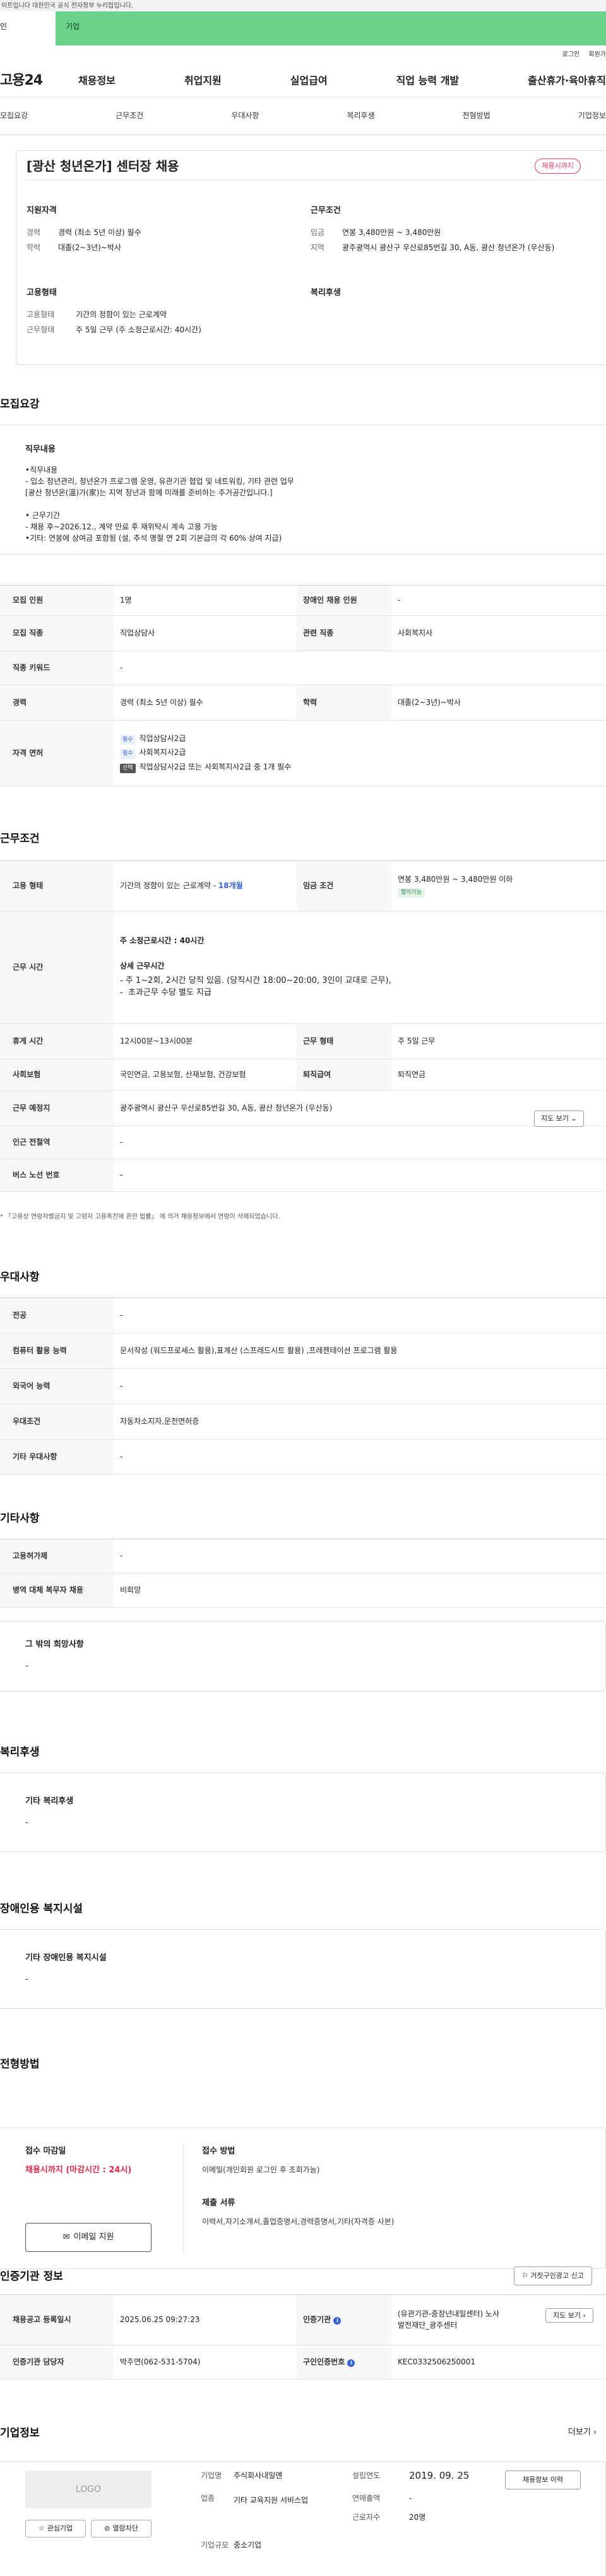  I want to click on registered-at-value: 2025.06.25 09:27:23, so click(205, 2319).